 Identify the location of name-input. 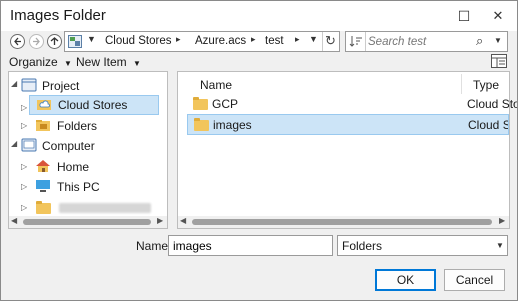
(250, 245).